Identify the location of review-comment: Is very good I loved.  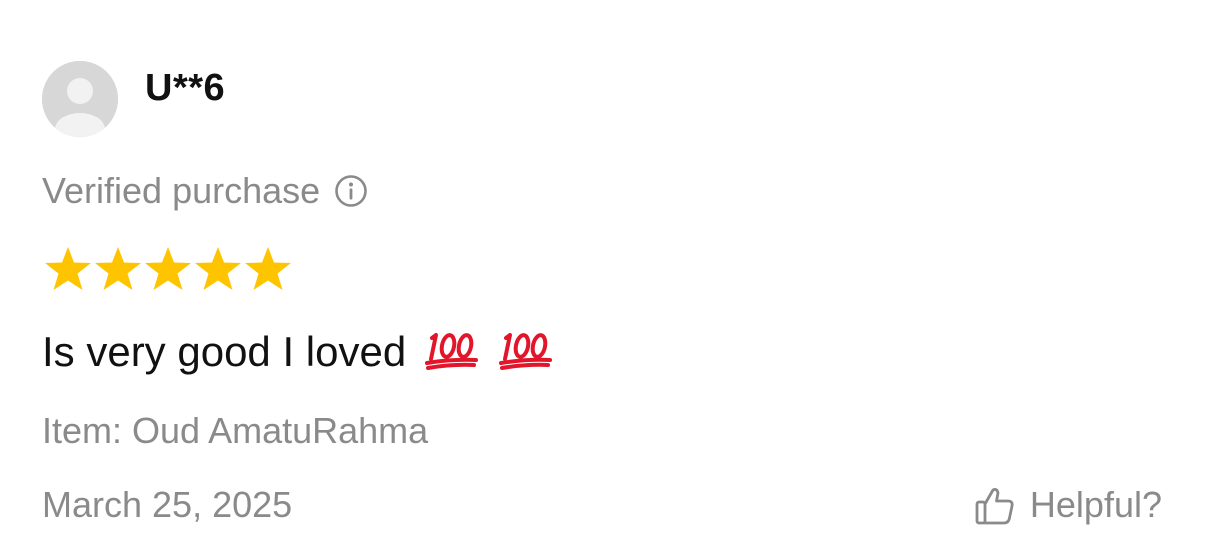
(298, 352).